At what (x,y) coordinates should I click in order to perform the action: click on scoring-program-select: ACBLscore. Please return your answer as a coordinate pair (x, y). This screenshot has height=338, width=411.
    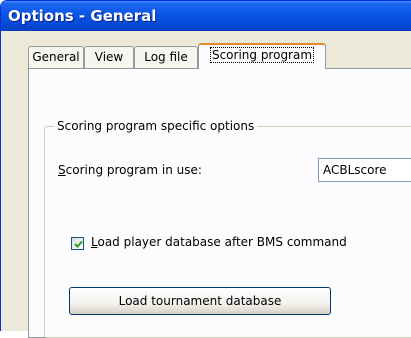
    Looking at the image, I should click on (364, 170).